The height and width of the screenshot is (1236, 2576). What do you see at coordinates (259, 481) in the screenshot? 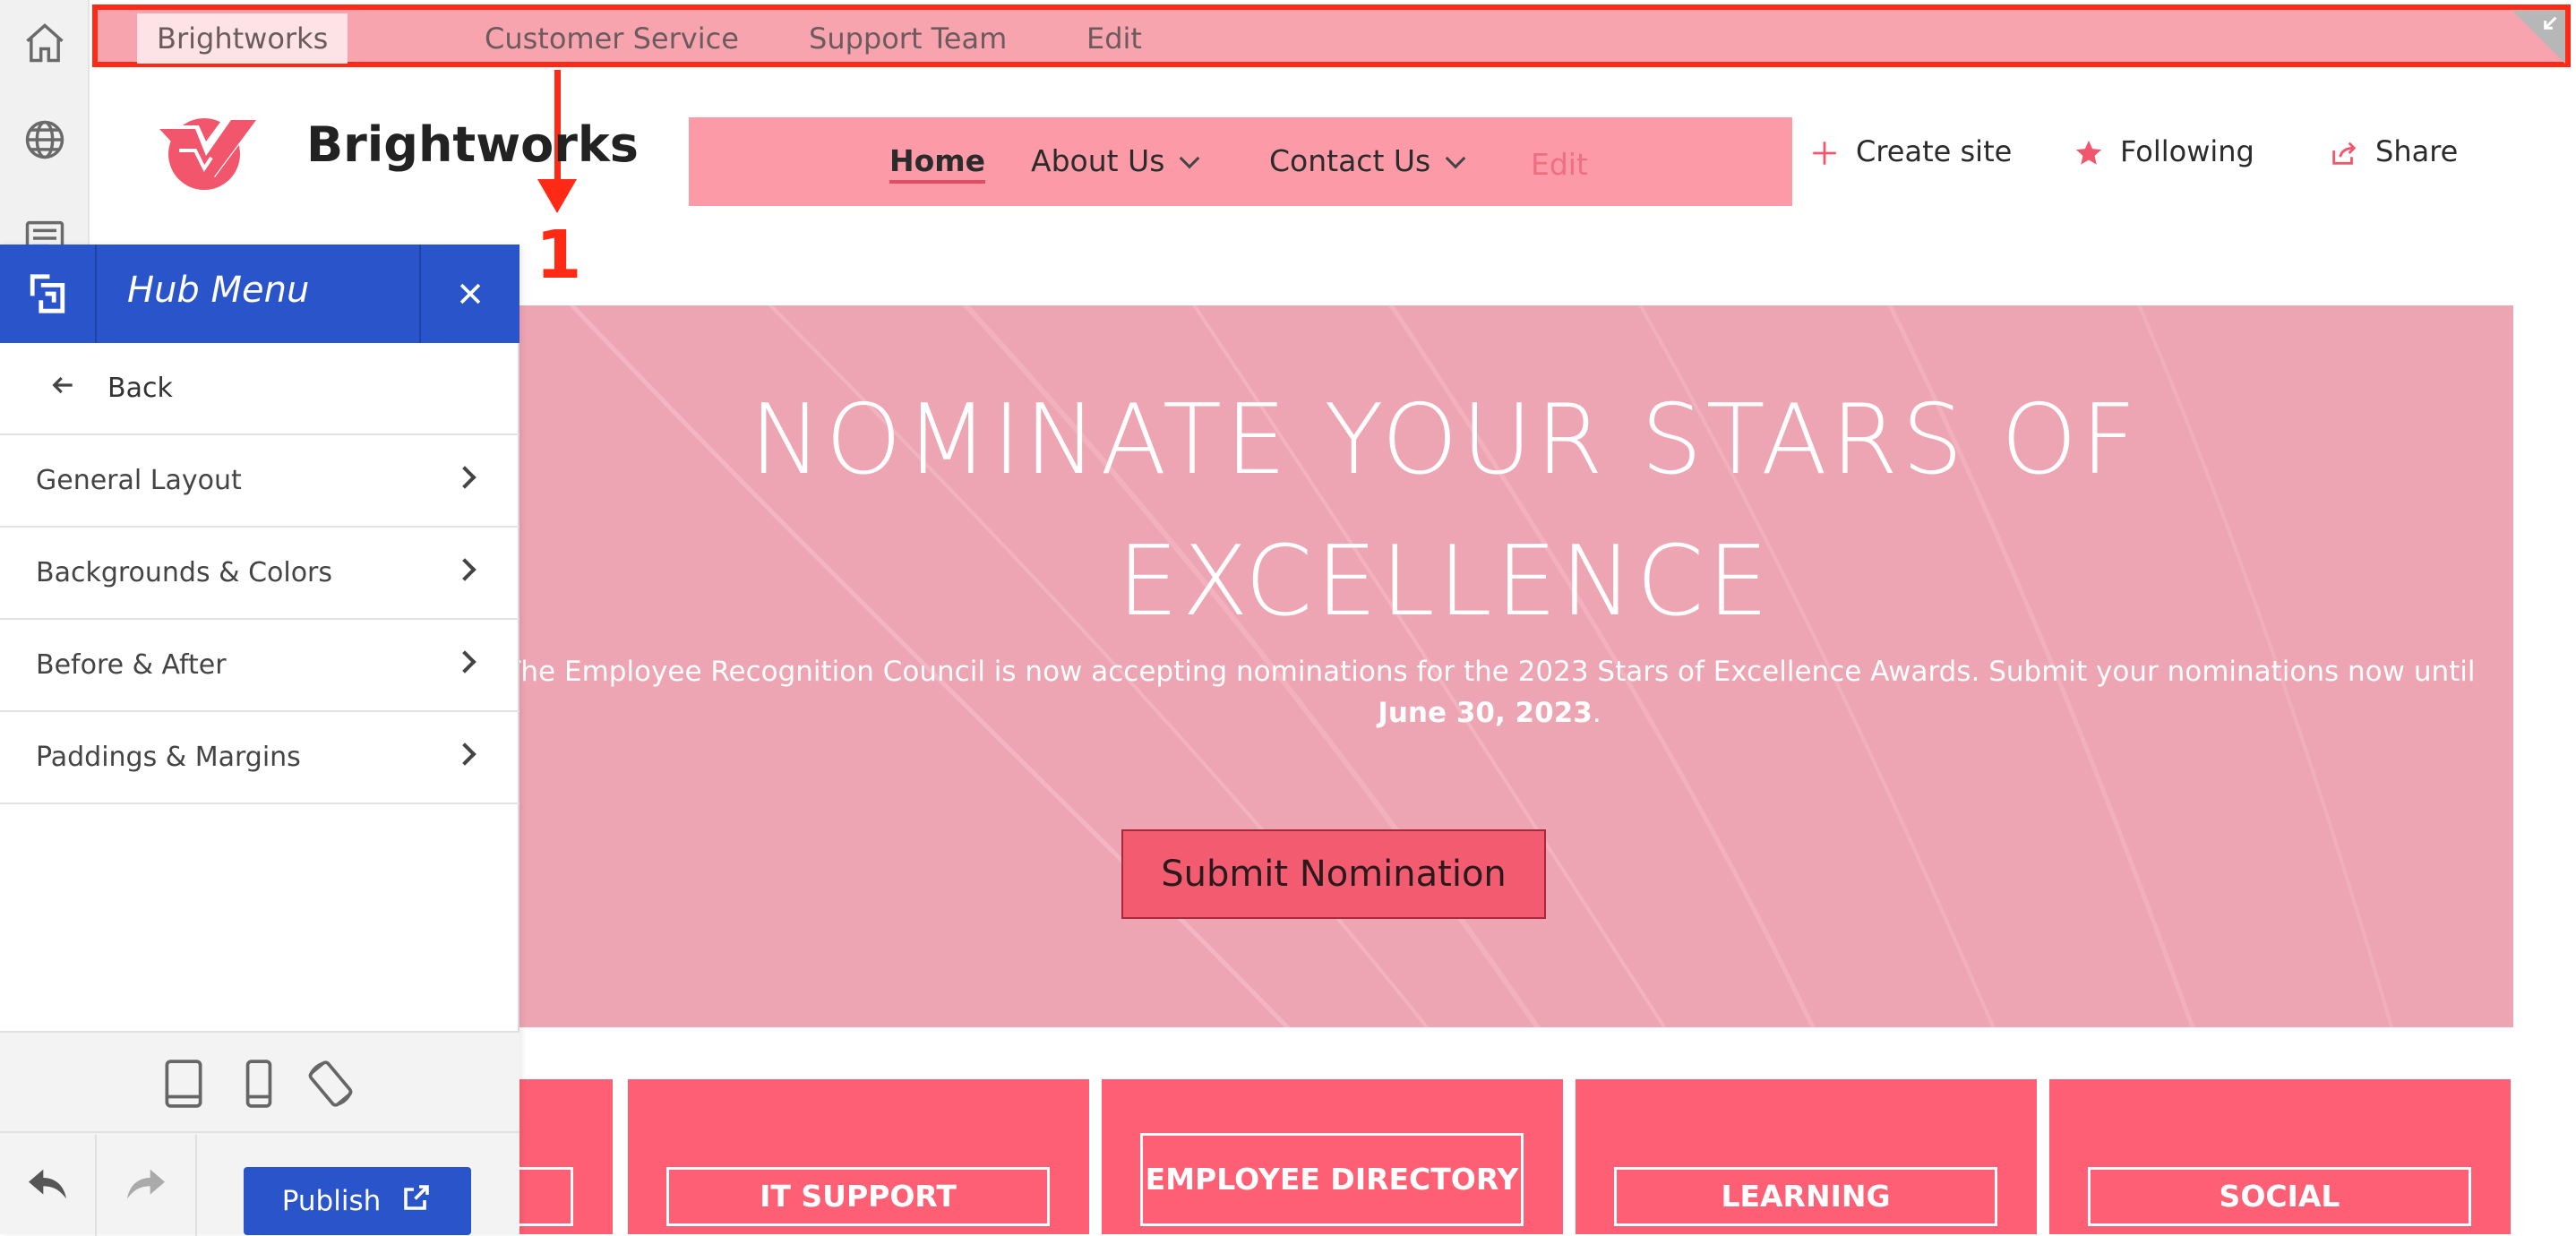
I see `menu-item-general-layout: General Layout` at bounding box center [259, 481].